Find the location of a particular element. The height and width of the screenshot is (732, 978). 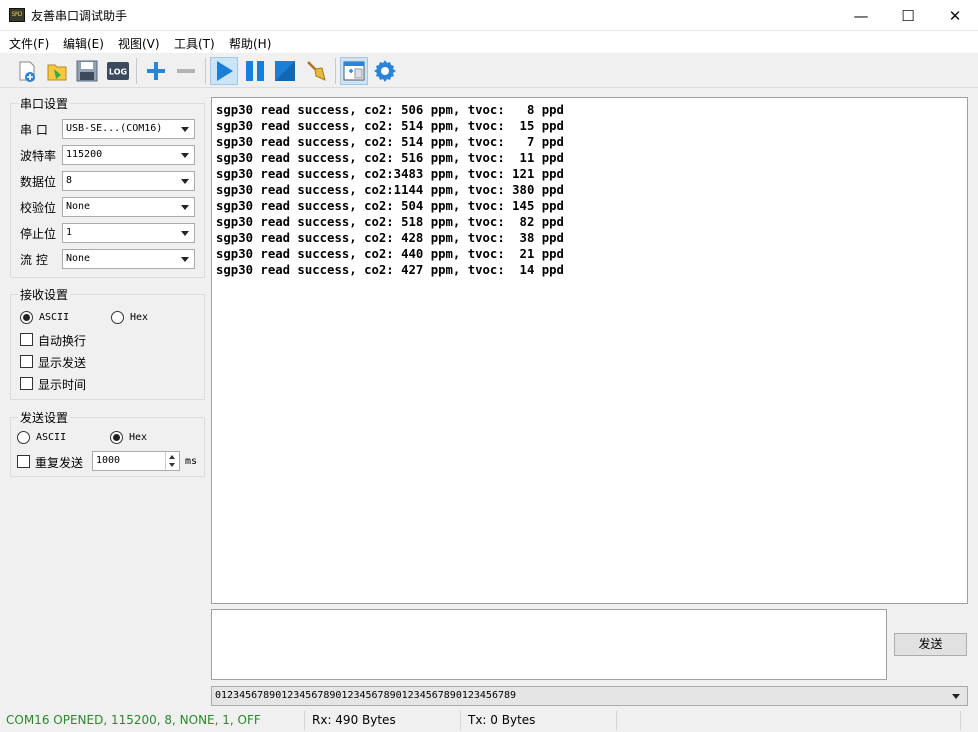

stop-bits-label: 停止位 is located at coordinates (38, 234).